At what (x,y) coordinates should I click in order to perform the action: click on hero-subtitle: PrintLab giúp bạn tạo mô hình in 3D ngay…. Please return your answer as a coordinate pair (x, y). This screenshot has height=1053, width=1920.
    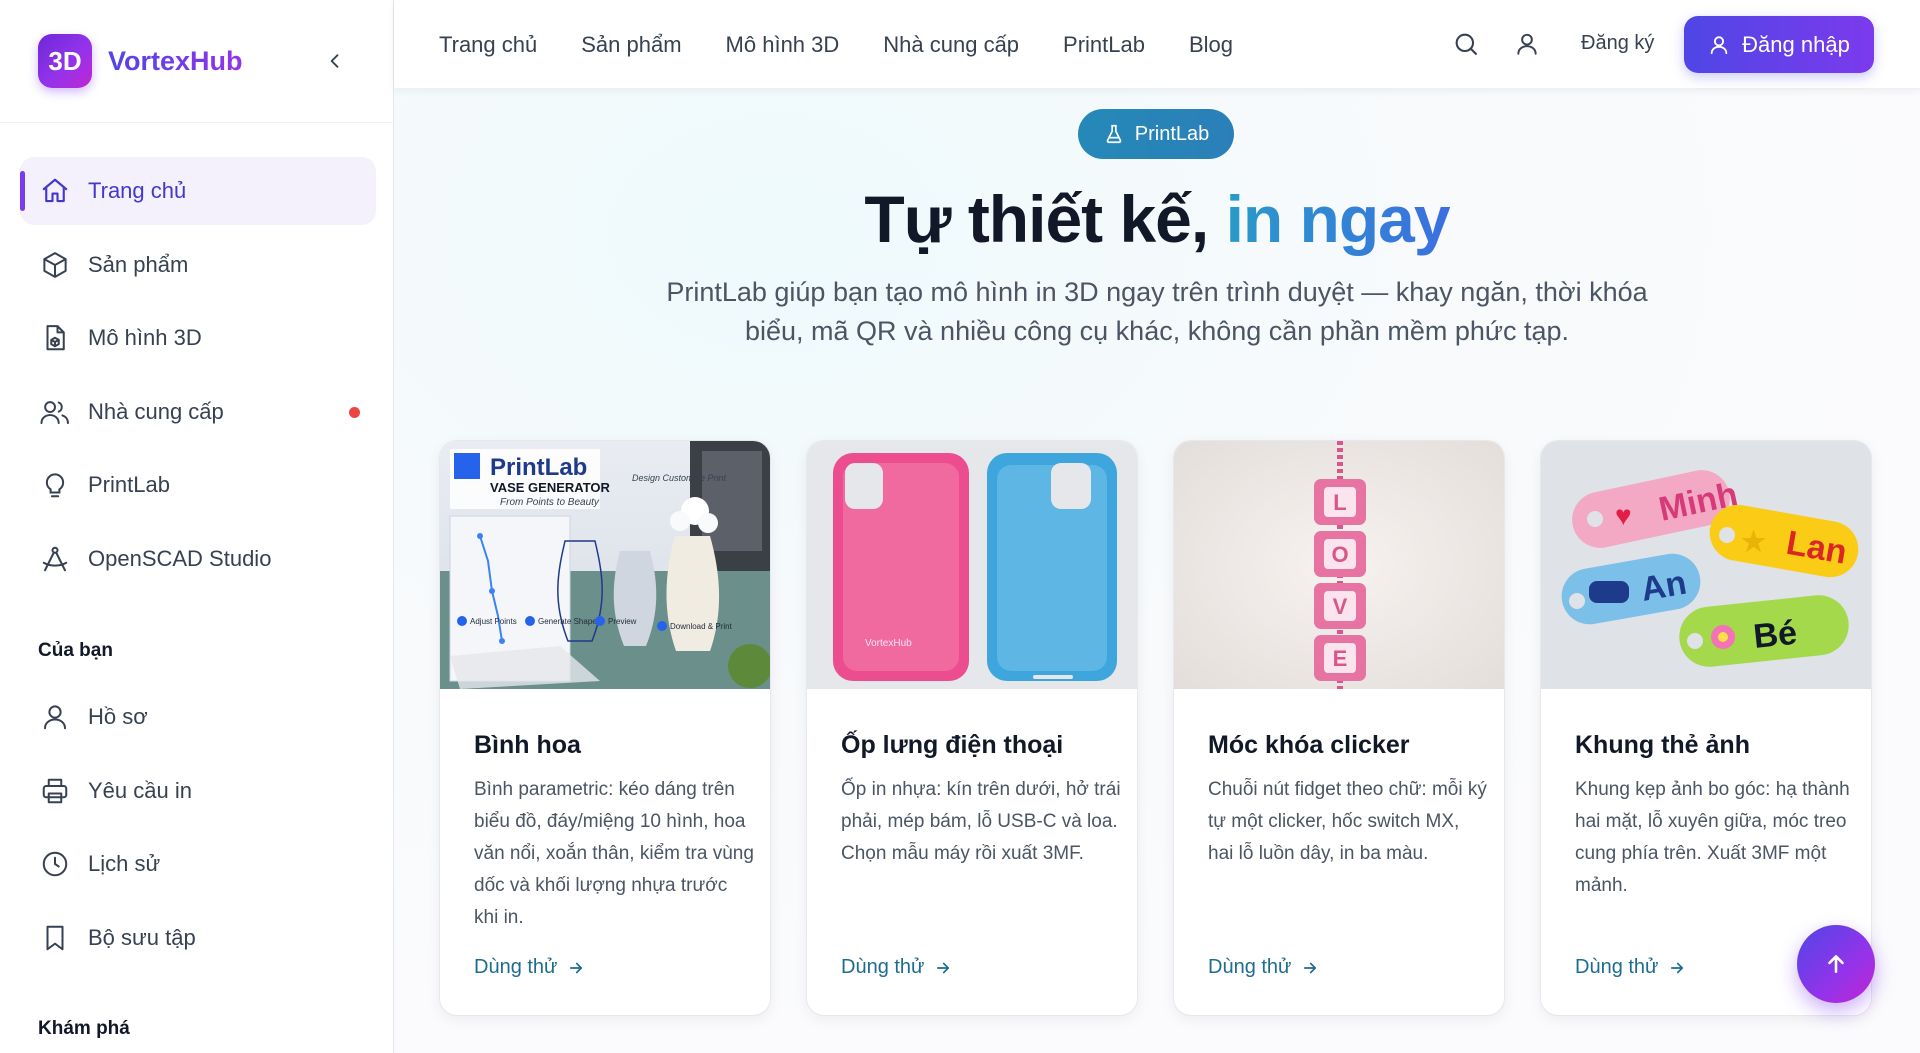
    Looking at the image, I should click on (1157, 311).